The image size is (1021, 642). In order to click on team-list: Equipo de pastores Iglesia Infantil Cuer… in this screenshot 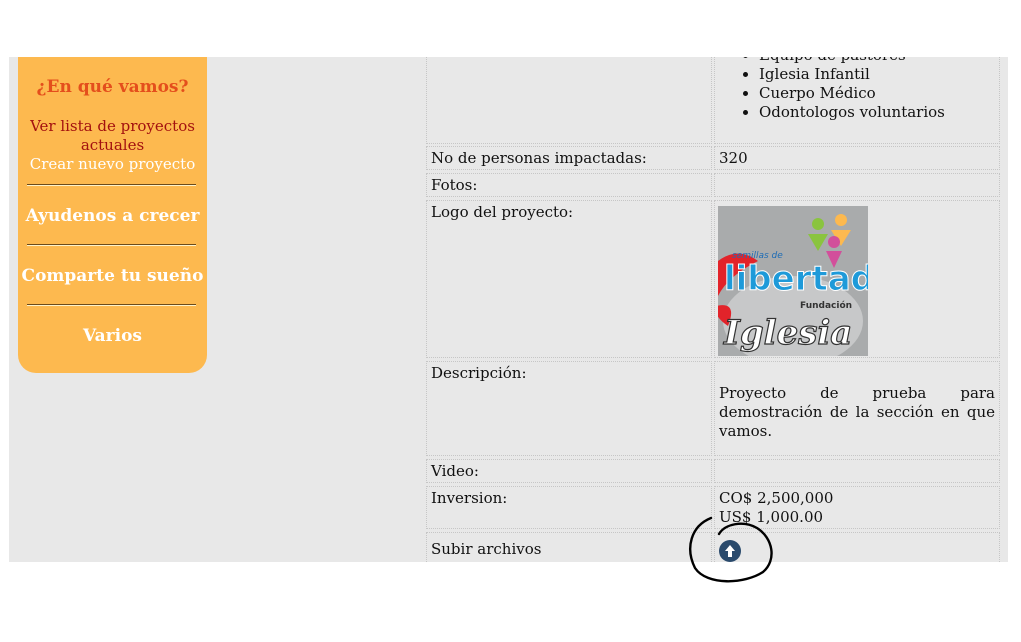, I will do `click(857, 89)`.